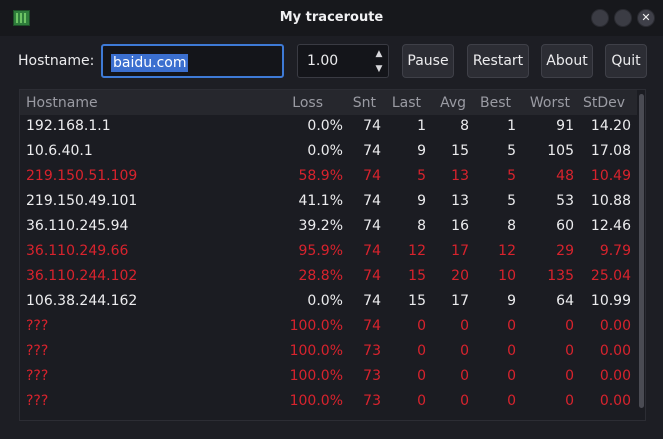 The width and height of the screenshot is (663, 439). What do you see at coordinates (610, 226) in the screenshot?
I see `cell-stdev: 12.46` at bounding box center [610, 226].